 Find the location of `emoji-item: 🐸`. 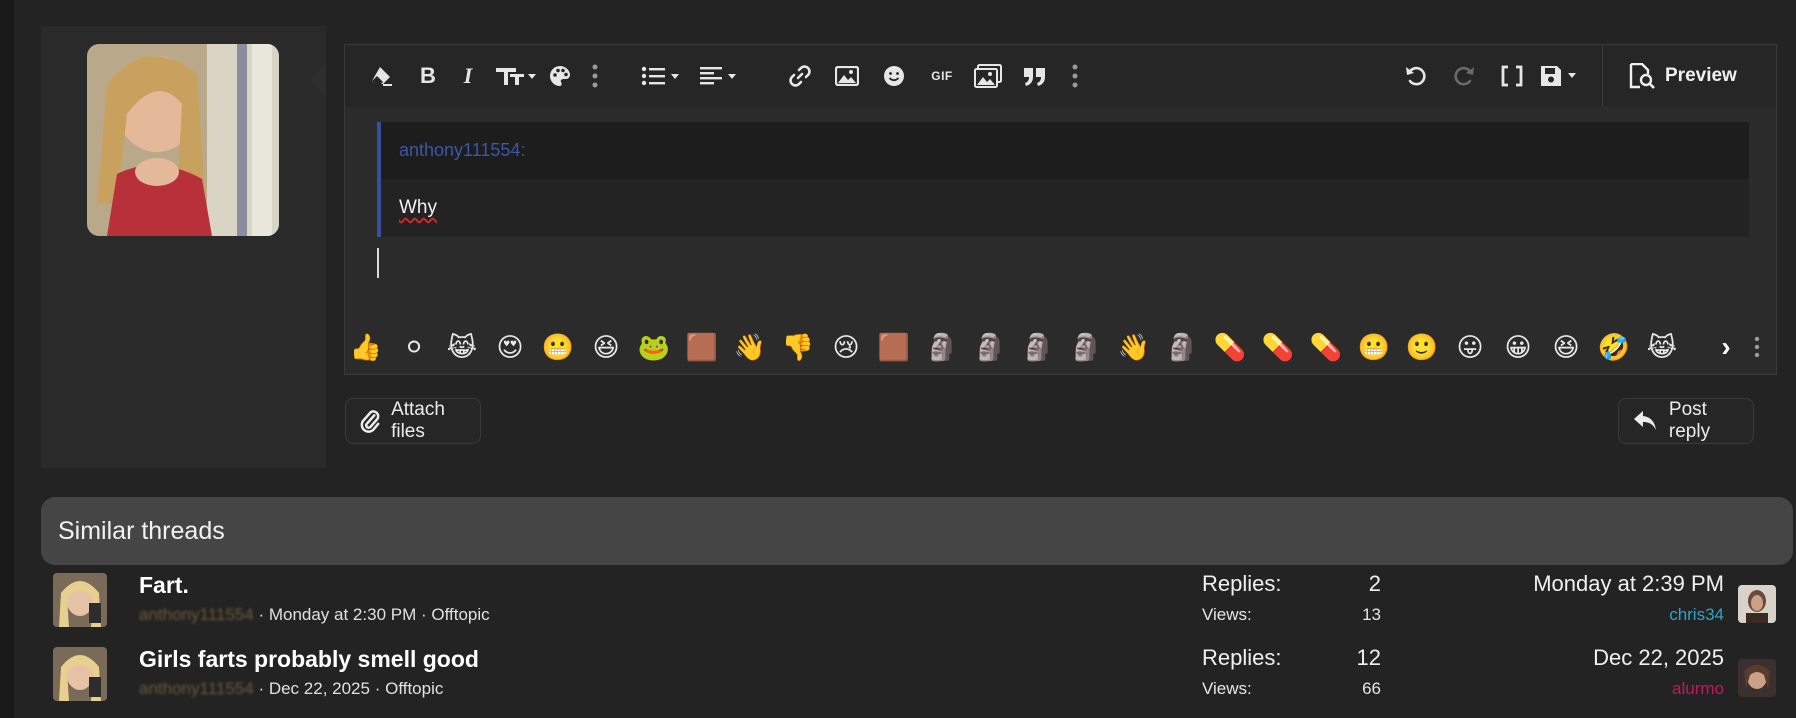

emoji-item: 🐸 is located at coordinates (654, 348).